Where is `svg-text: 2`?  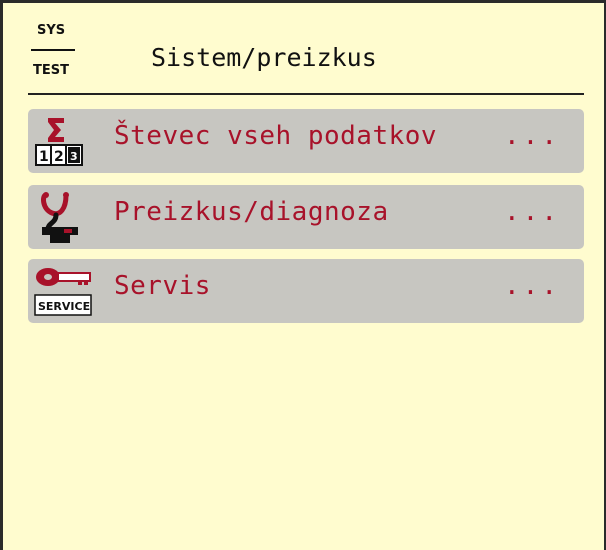 svg-text: 2 is located at coordinates (59, 157).